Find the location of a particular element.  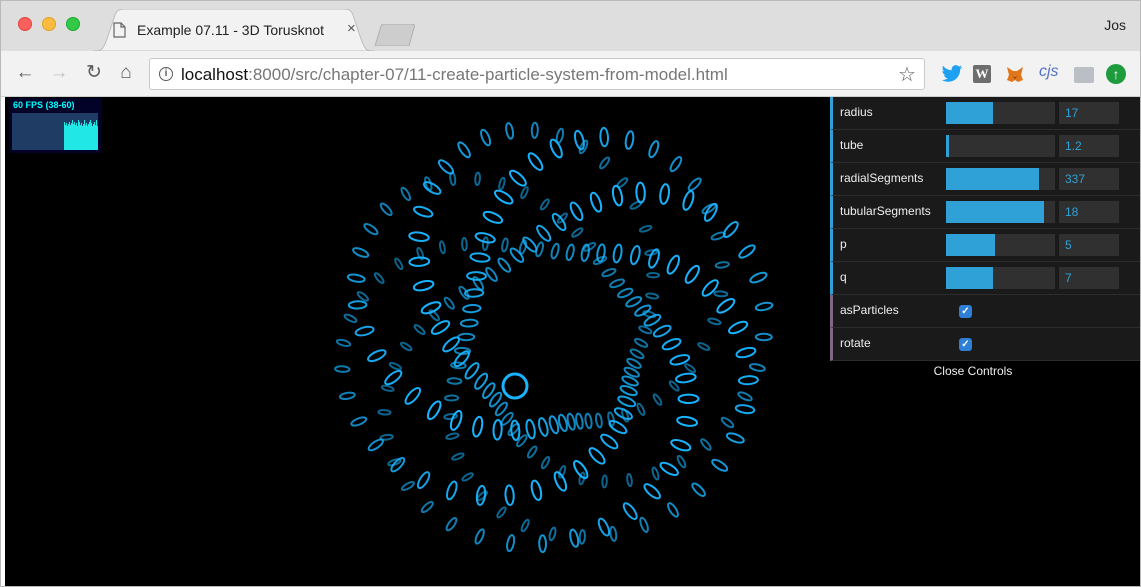

title-bar: Example 07.11 - 3D Torusknot × Jos is located at coordinates (570, 26).